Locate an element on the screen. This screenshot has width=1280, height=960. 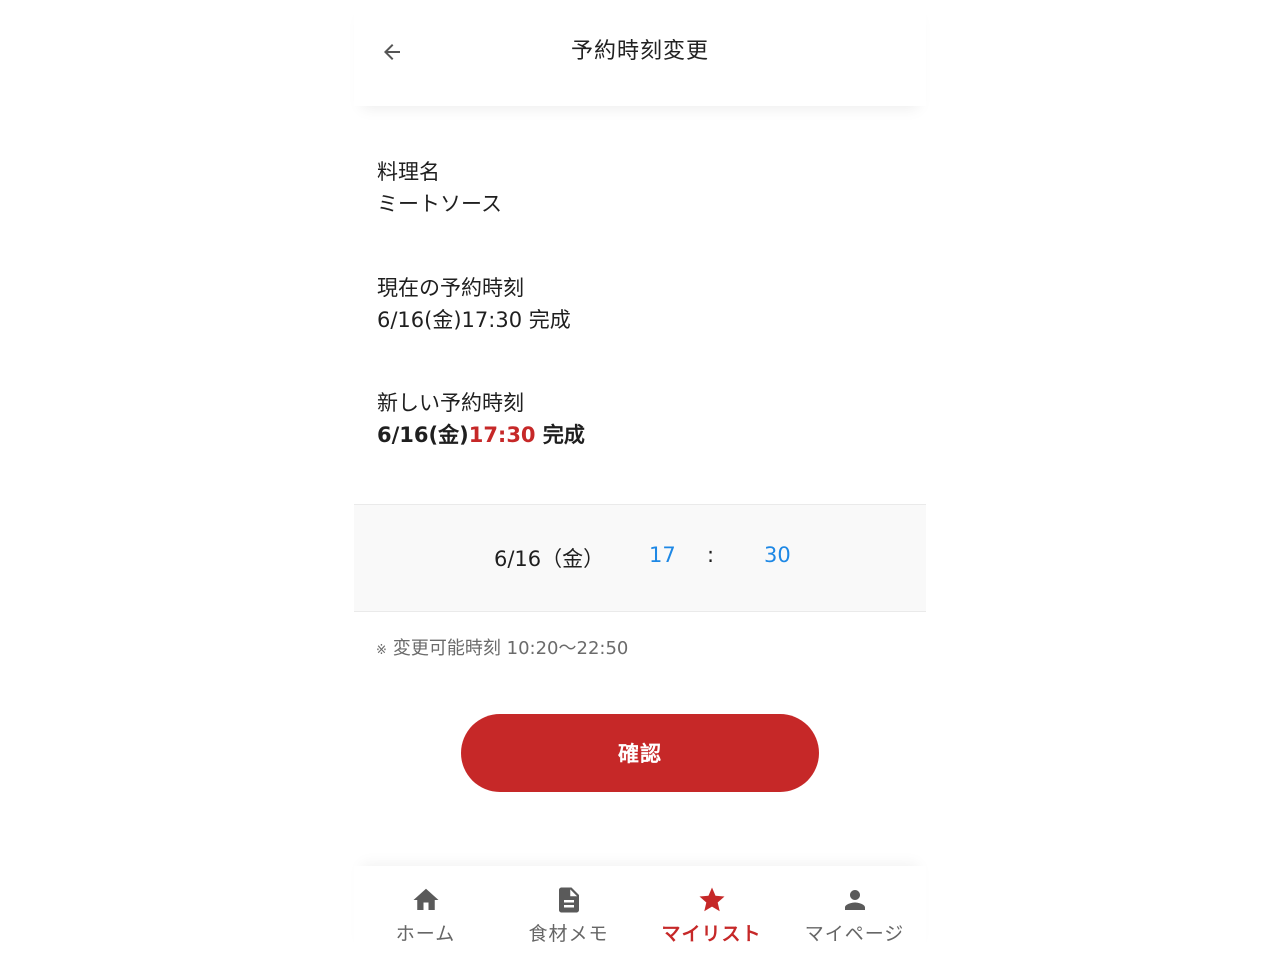
note-mark: ※ is located at coordinates (381, 650).